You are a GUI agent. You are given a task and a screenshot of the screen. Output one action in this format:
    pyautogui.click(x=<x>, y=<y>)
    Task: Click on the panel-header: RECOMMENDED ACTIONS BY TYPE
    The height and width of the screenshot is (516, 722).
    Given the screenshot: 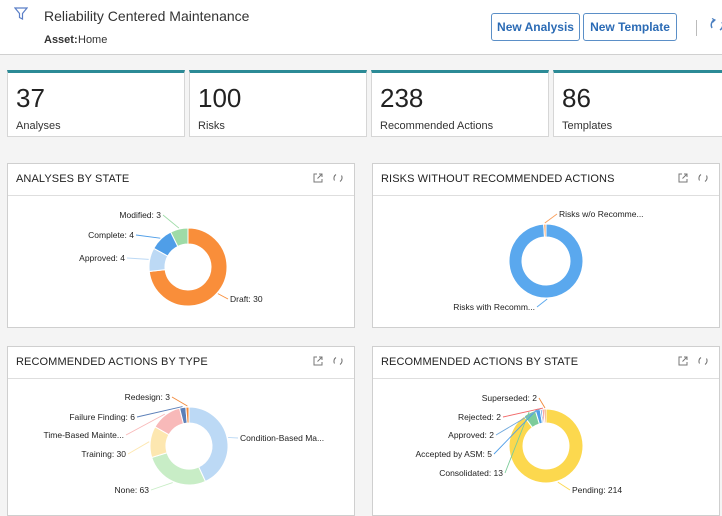 What is the action you would take?
    pyautogui.click(x=181, y=363)
    